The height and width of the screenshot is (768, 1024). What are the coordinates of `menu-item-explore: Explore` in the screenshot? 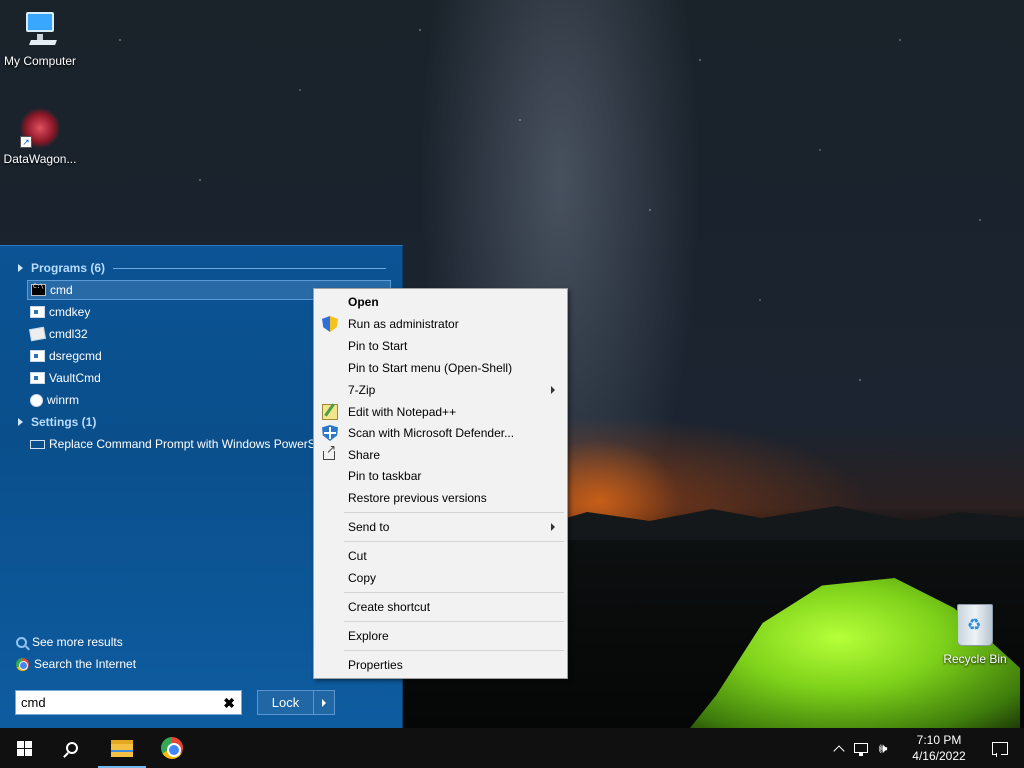 It's located at (440, 636).